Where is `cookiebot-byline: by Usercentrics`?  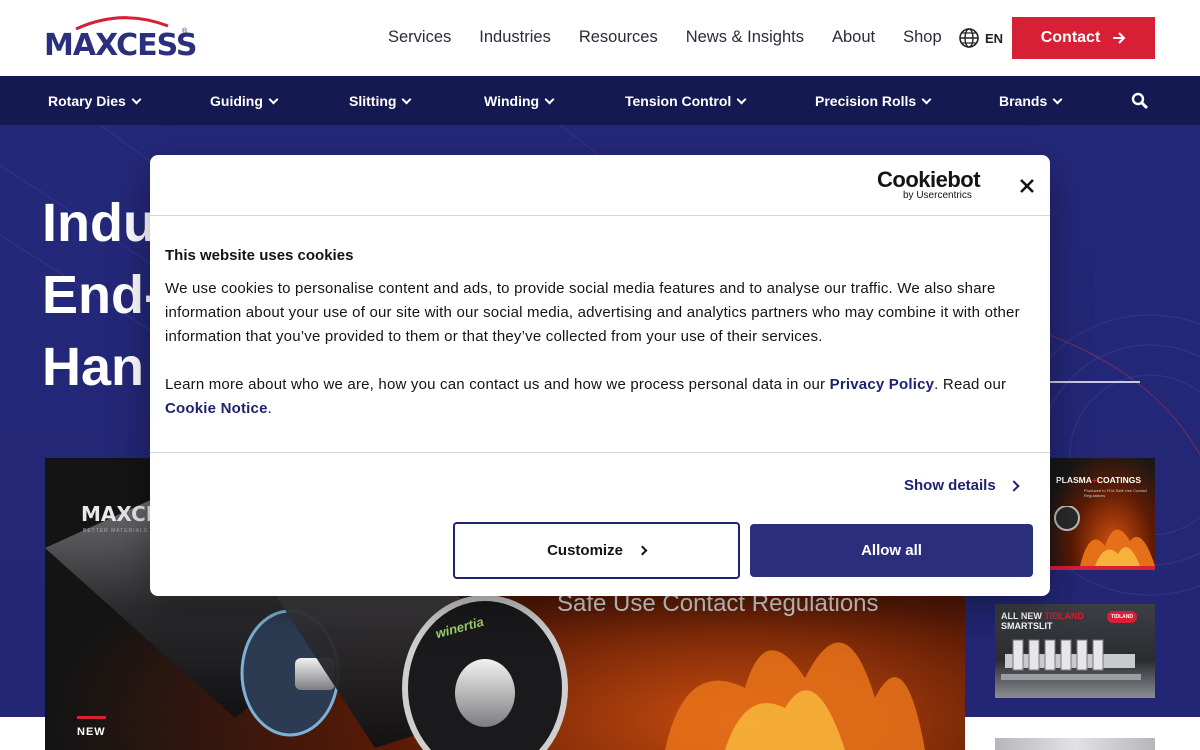 cookiebot-byline: by Usercentrics is located at coordinates (937, 195).